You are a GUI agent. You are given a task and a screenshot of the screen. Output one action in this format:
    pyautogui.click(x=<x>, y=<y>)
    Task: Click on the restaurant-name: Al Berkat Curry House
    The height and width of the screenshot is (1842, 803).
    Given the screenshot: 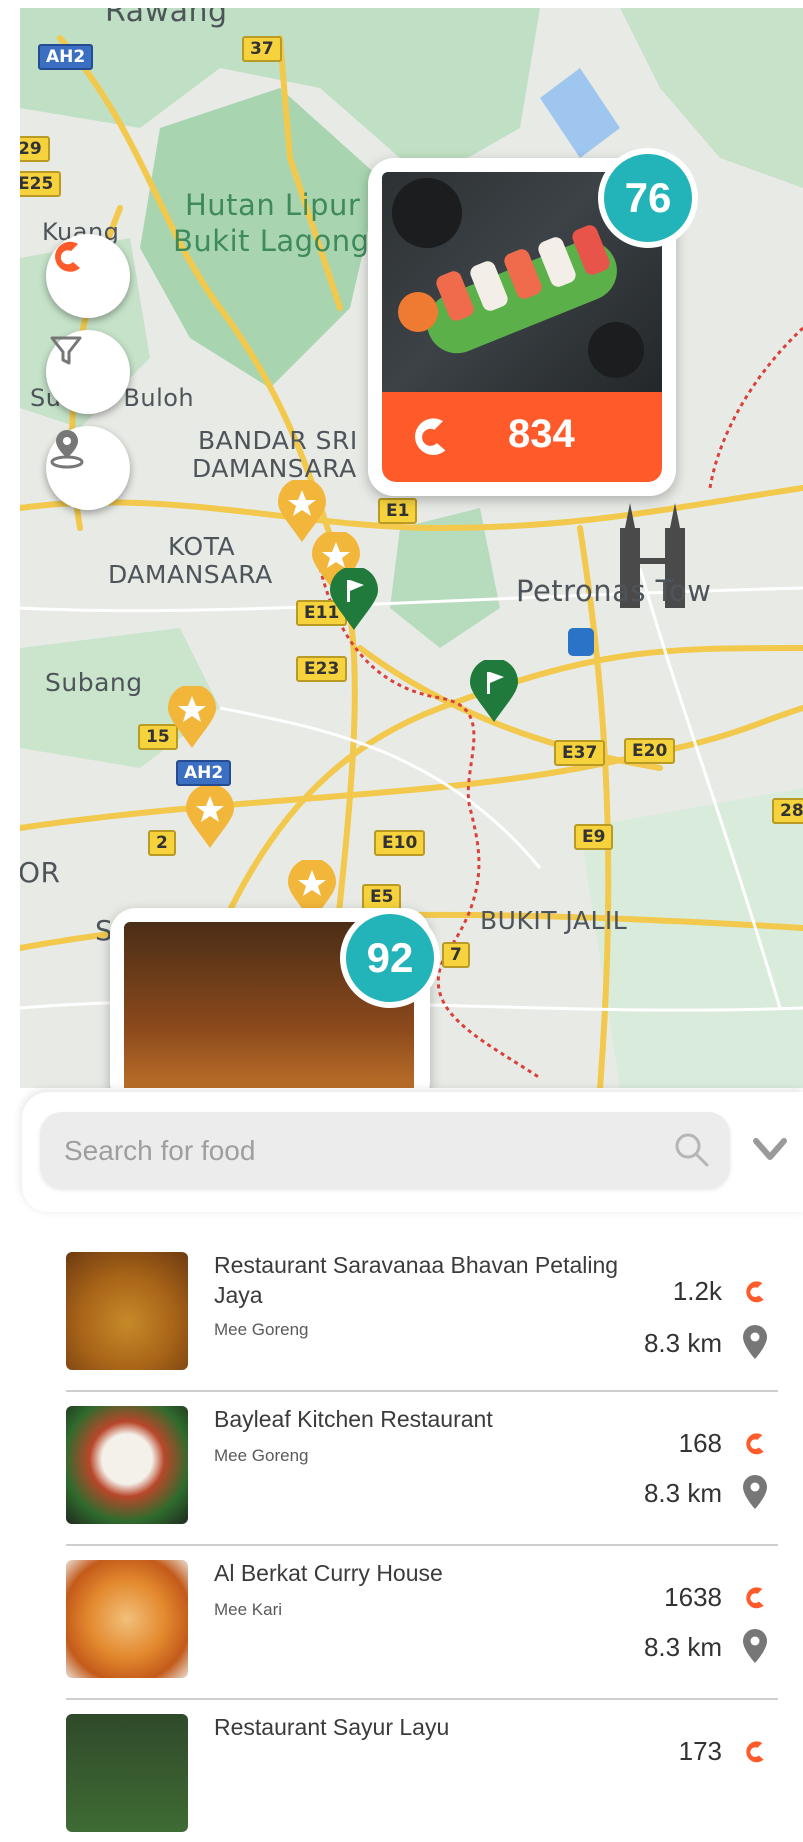 What is the action you would take?
    pyautogui.click(x=328, y=1573)
    